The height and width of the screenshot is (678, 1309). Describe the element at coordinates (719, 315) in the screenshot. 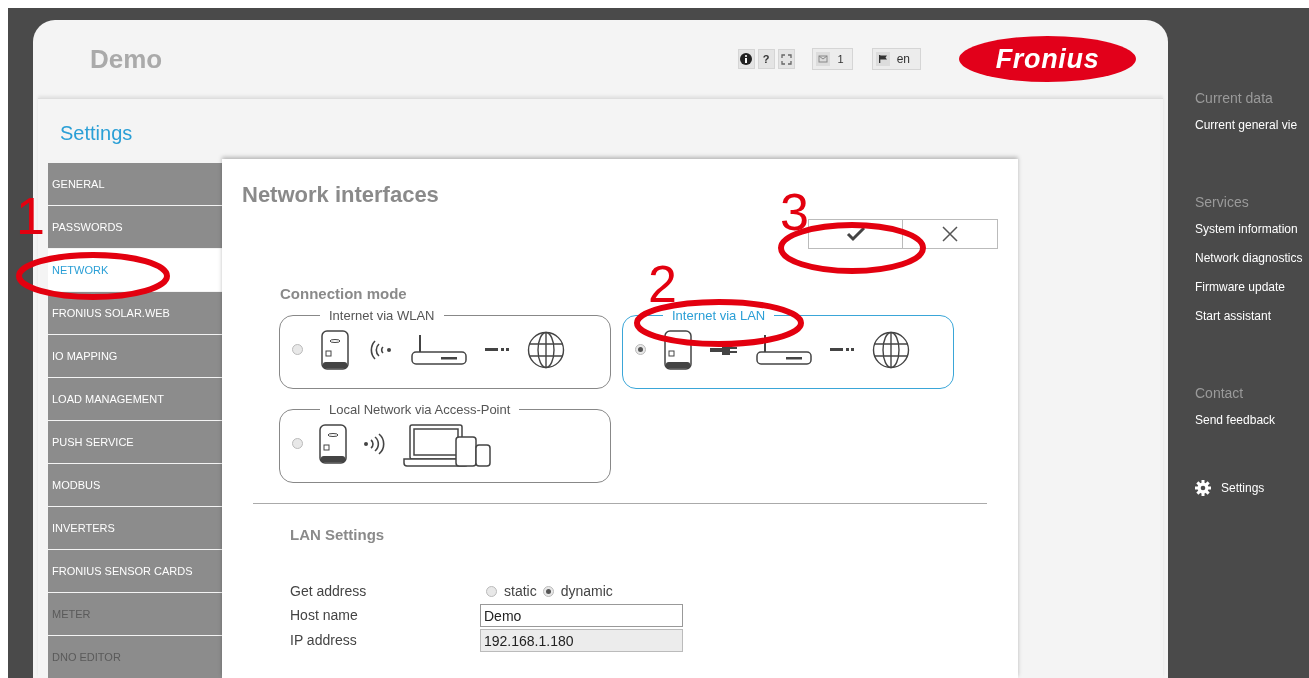

I see `option-label: Internet via LAN` at that location.